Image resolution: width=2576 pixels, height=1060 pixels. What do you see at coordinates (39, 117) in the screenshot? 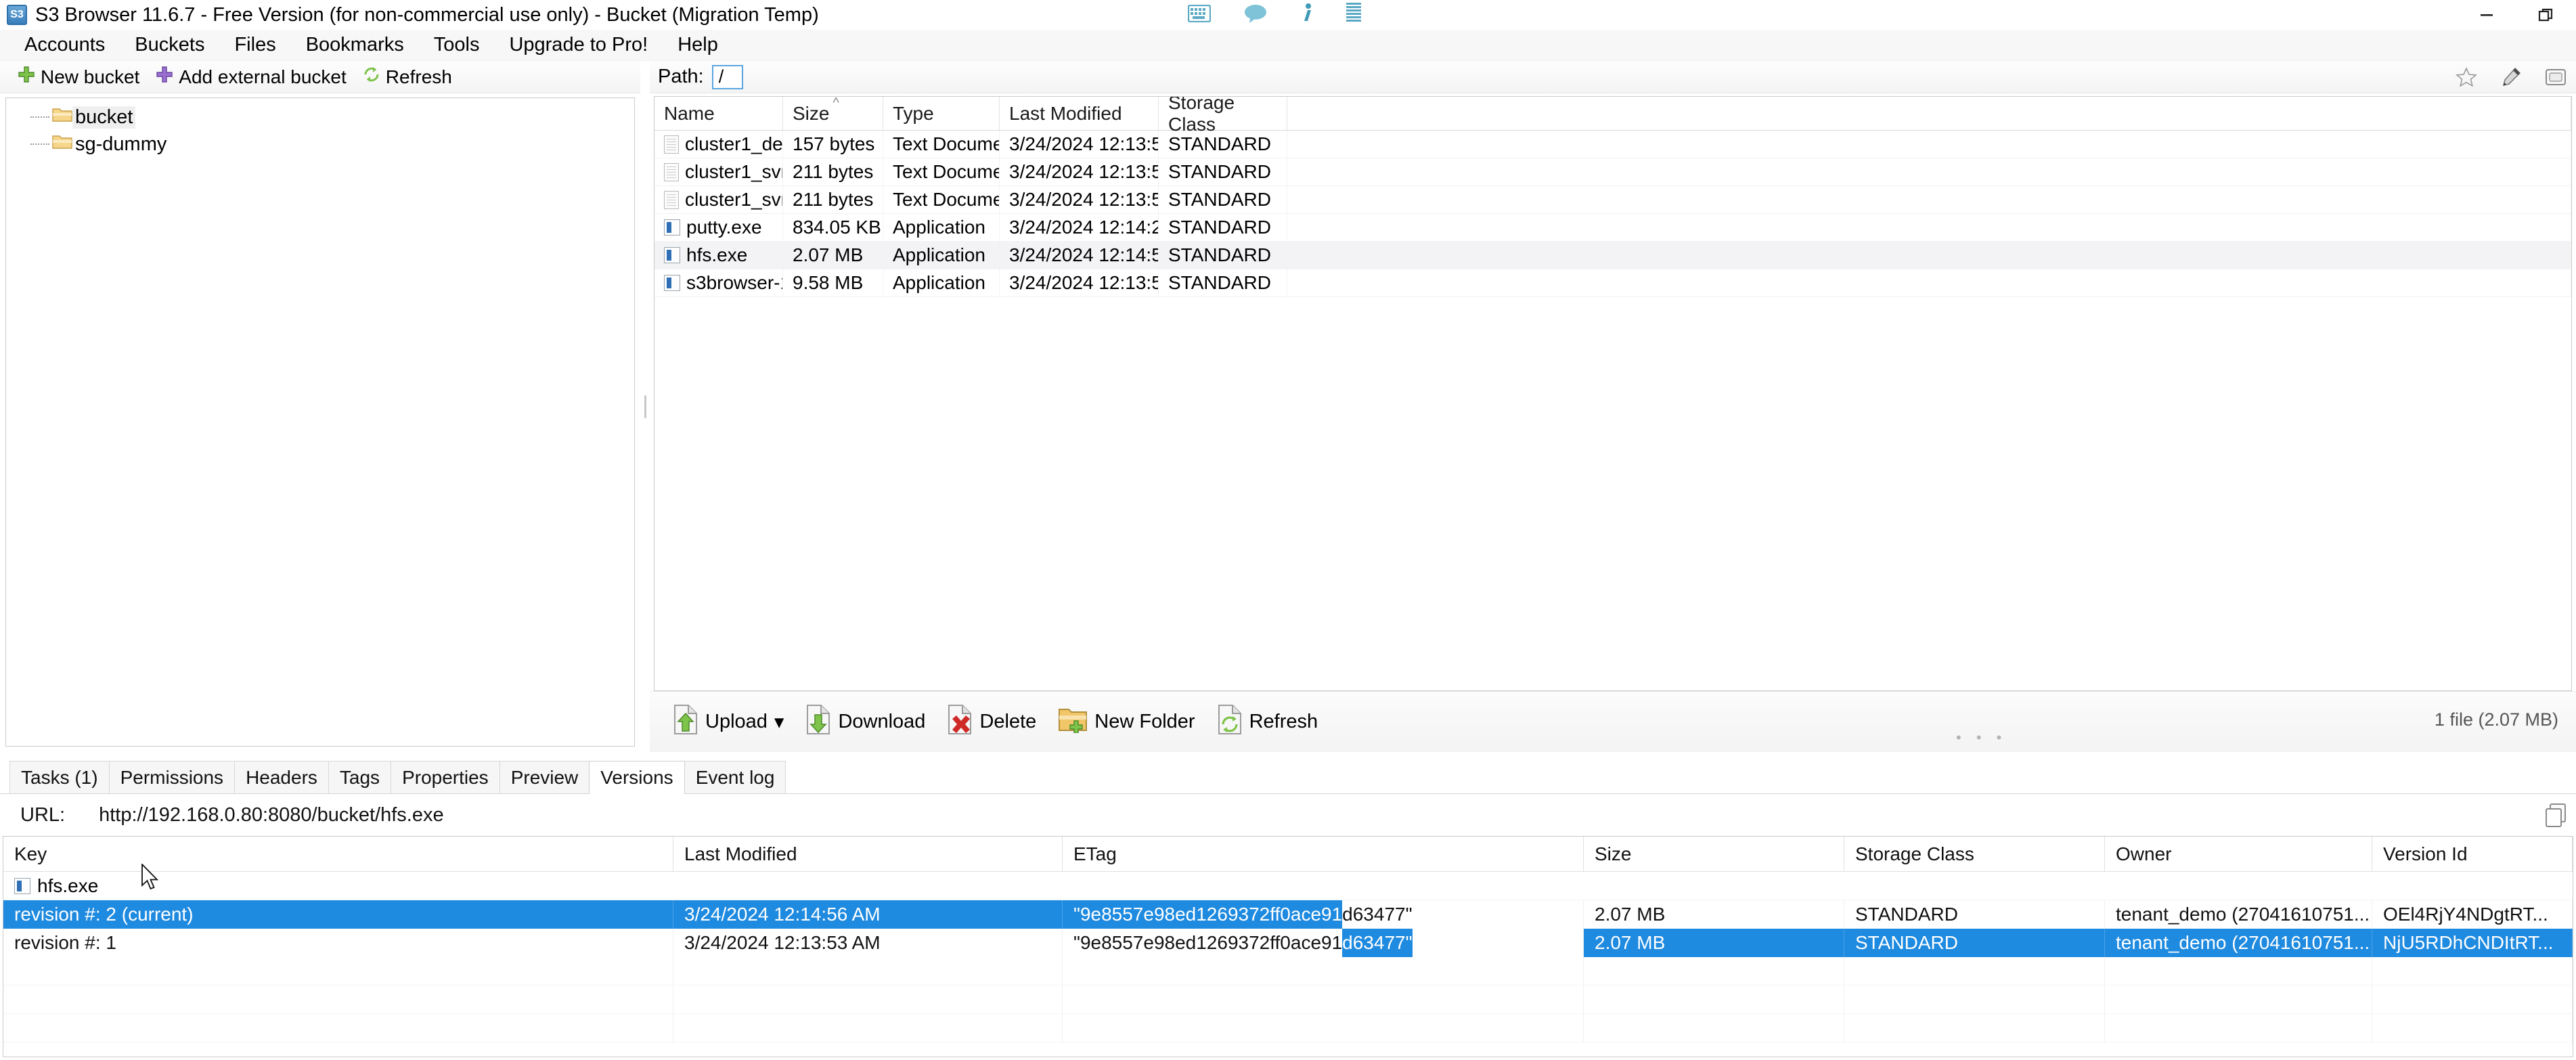
I see `tree-connector` at bounding box center [39, 117].